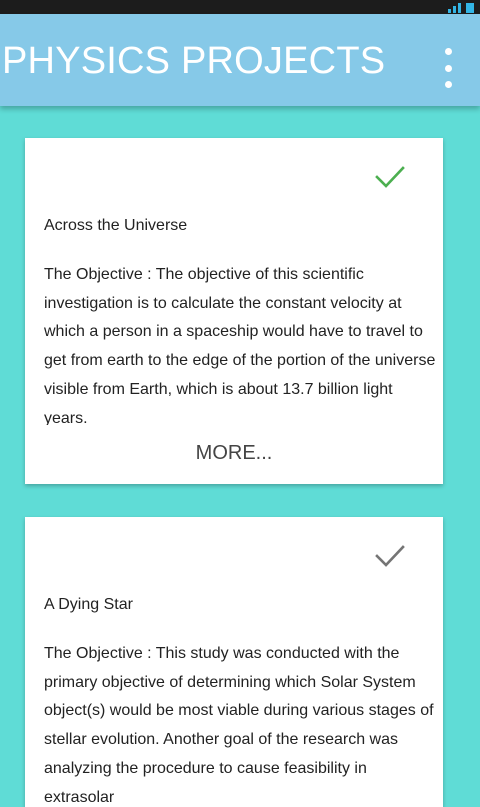 The width and height of the screenshot is (480, 807). Describe the element at coordinates (470, 8) in the screenshot. I see `battery-icon` at that location.